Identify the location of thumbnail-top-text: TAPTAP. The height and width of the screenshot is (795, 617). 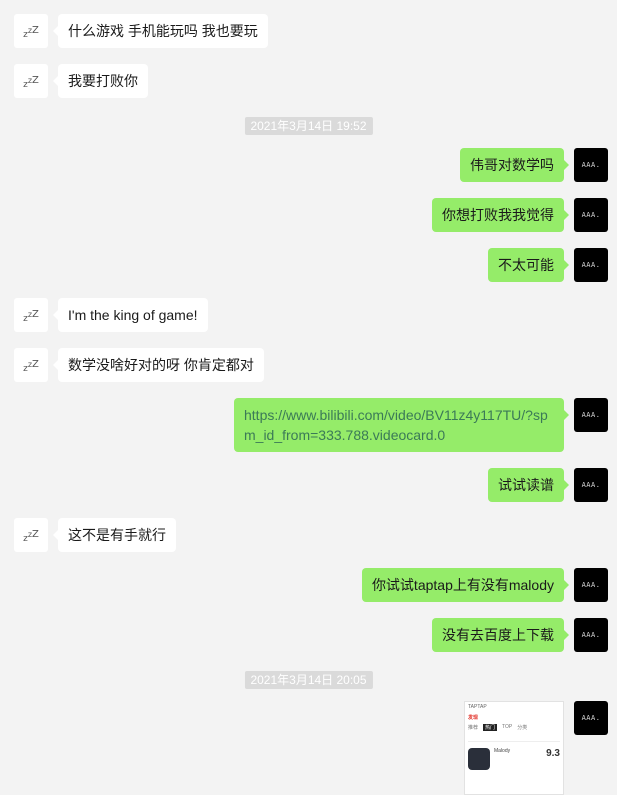
(477, 707).